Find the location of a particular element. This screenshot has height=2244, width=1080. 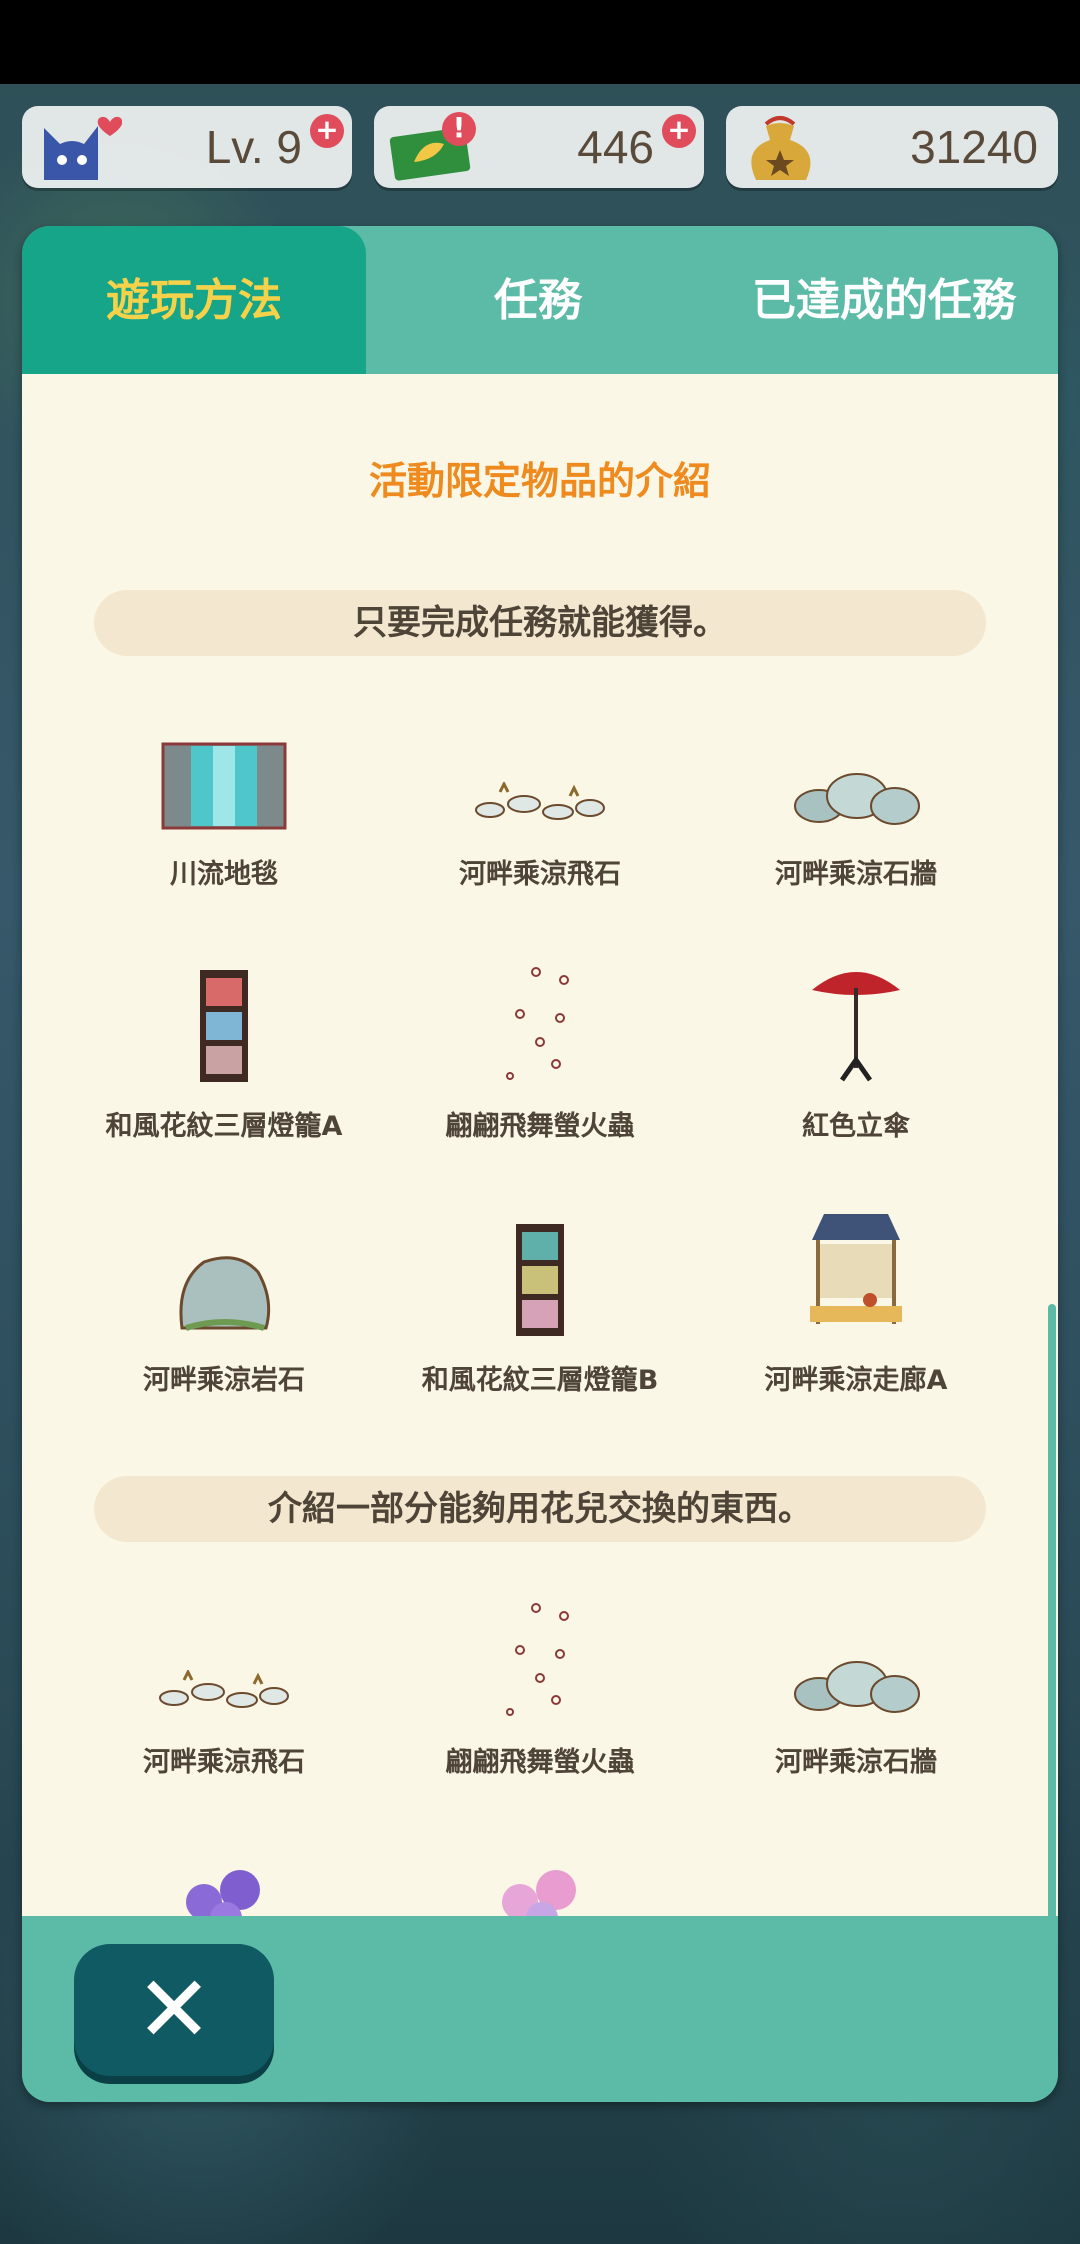

scrollbar is located at coordinates (1052, 1610).